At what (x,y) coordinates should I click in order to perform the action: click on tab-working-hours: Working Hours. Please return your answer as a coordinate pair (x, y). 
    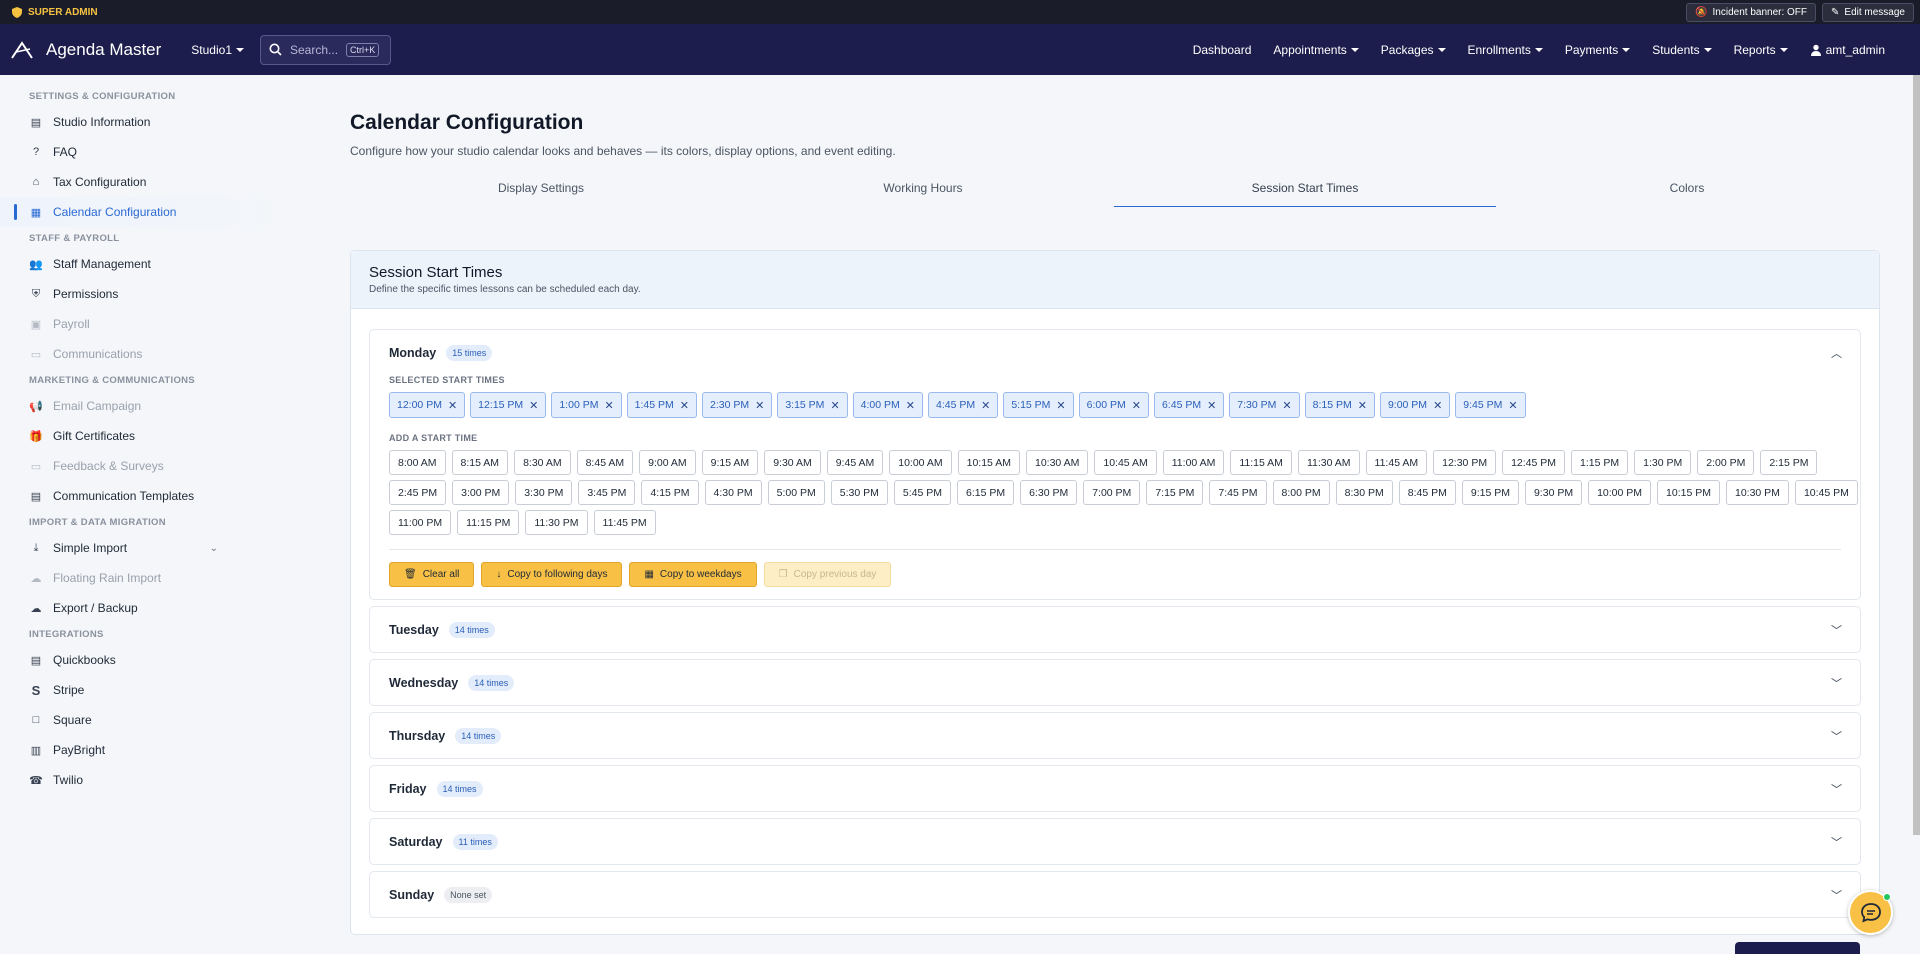
    Looking at the image, I should click on (923, 191).